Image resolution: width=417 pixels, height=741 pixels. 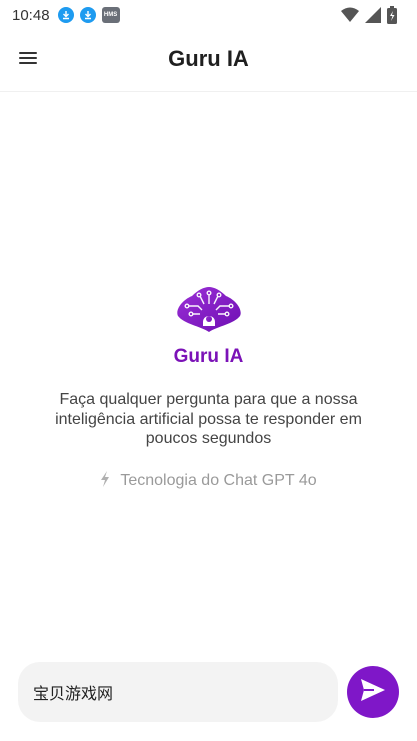 I want to click on tech-label: Tecnologia do Chat GPT 4o, so click(x=218, y=480).